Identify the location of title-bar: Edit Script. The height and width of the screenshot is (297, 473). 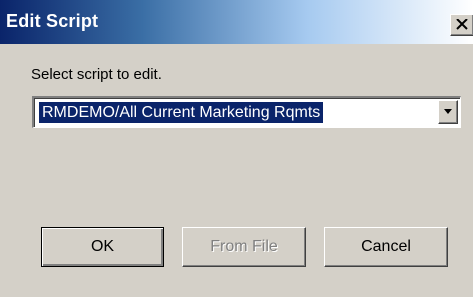
(236, 22).